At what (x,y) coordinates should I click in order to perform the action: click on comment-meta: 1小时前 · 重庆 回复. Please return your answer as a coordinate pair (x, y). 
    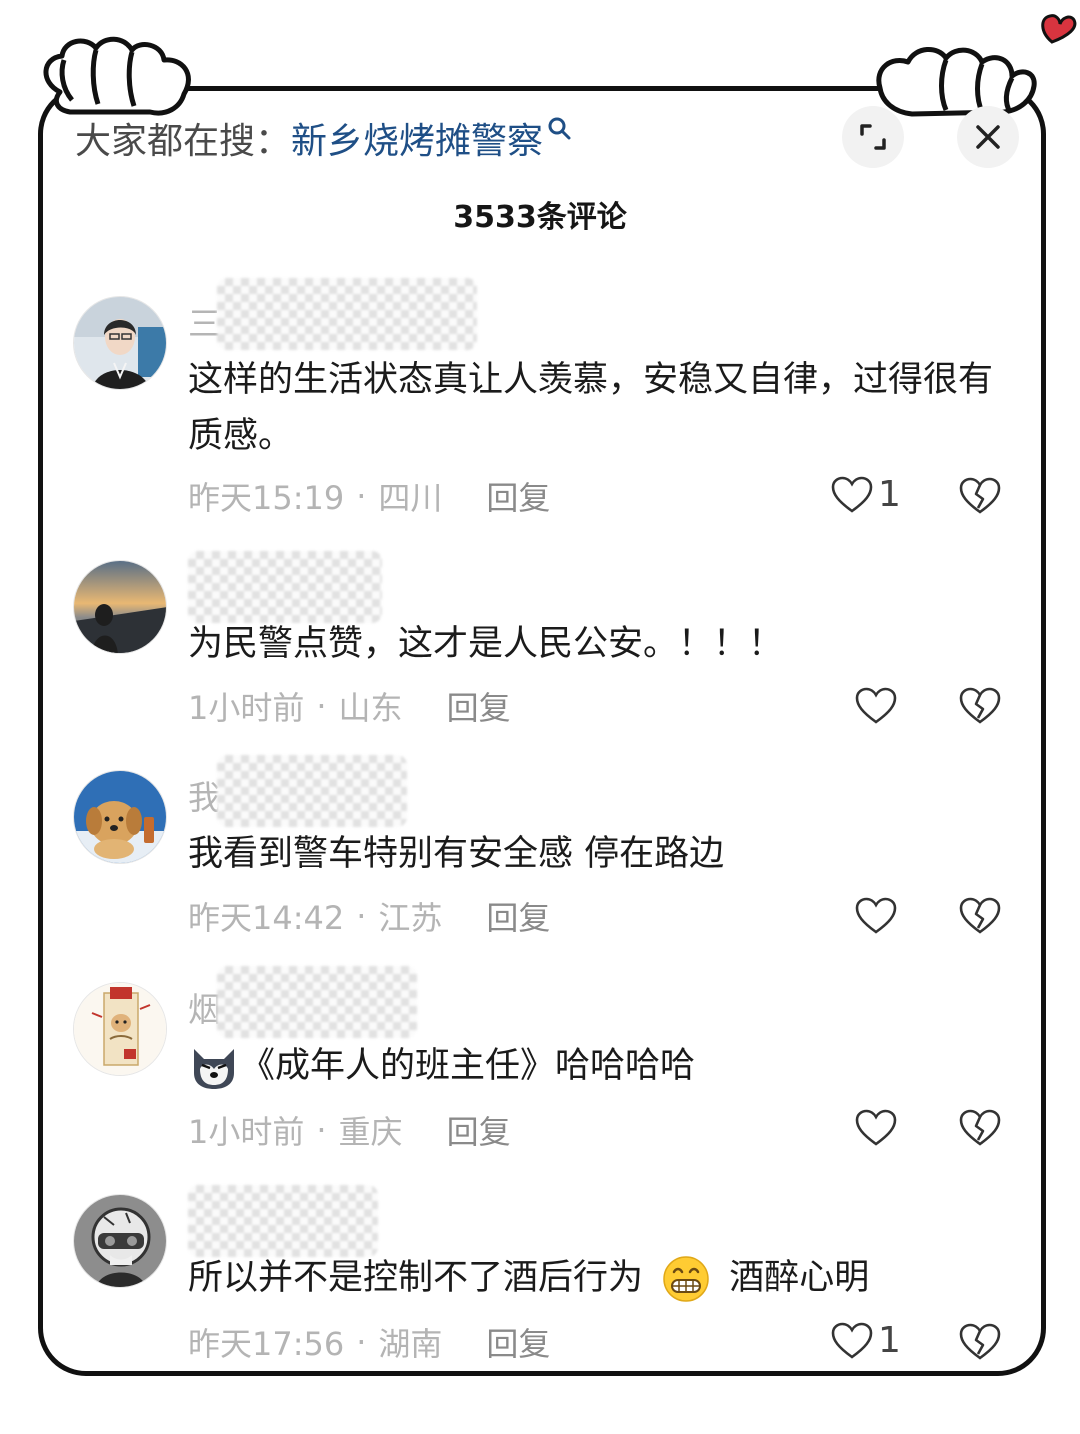
    Looking at the image, I should click on (349, 1130).